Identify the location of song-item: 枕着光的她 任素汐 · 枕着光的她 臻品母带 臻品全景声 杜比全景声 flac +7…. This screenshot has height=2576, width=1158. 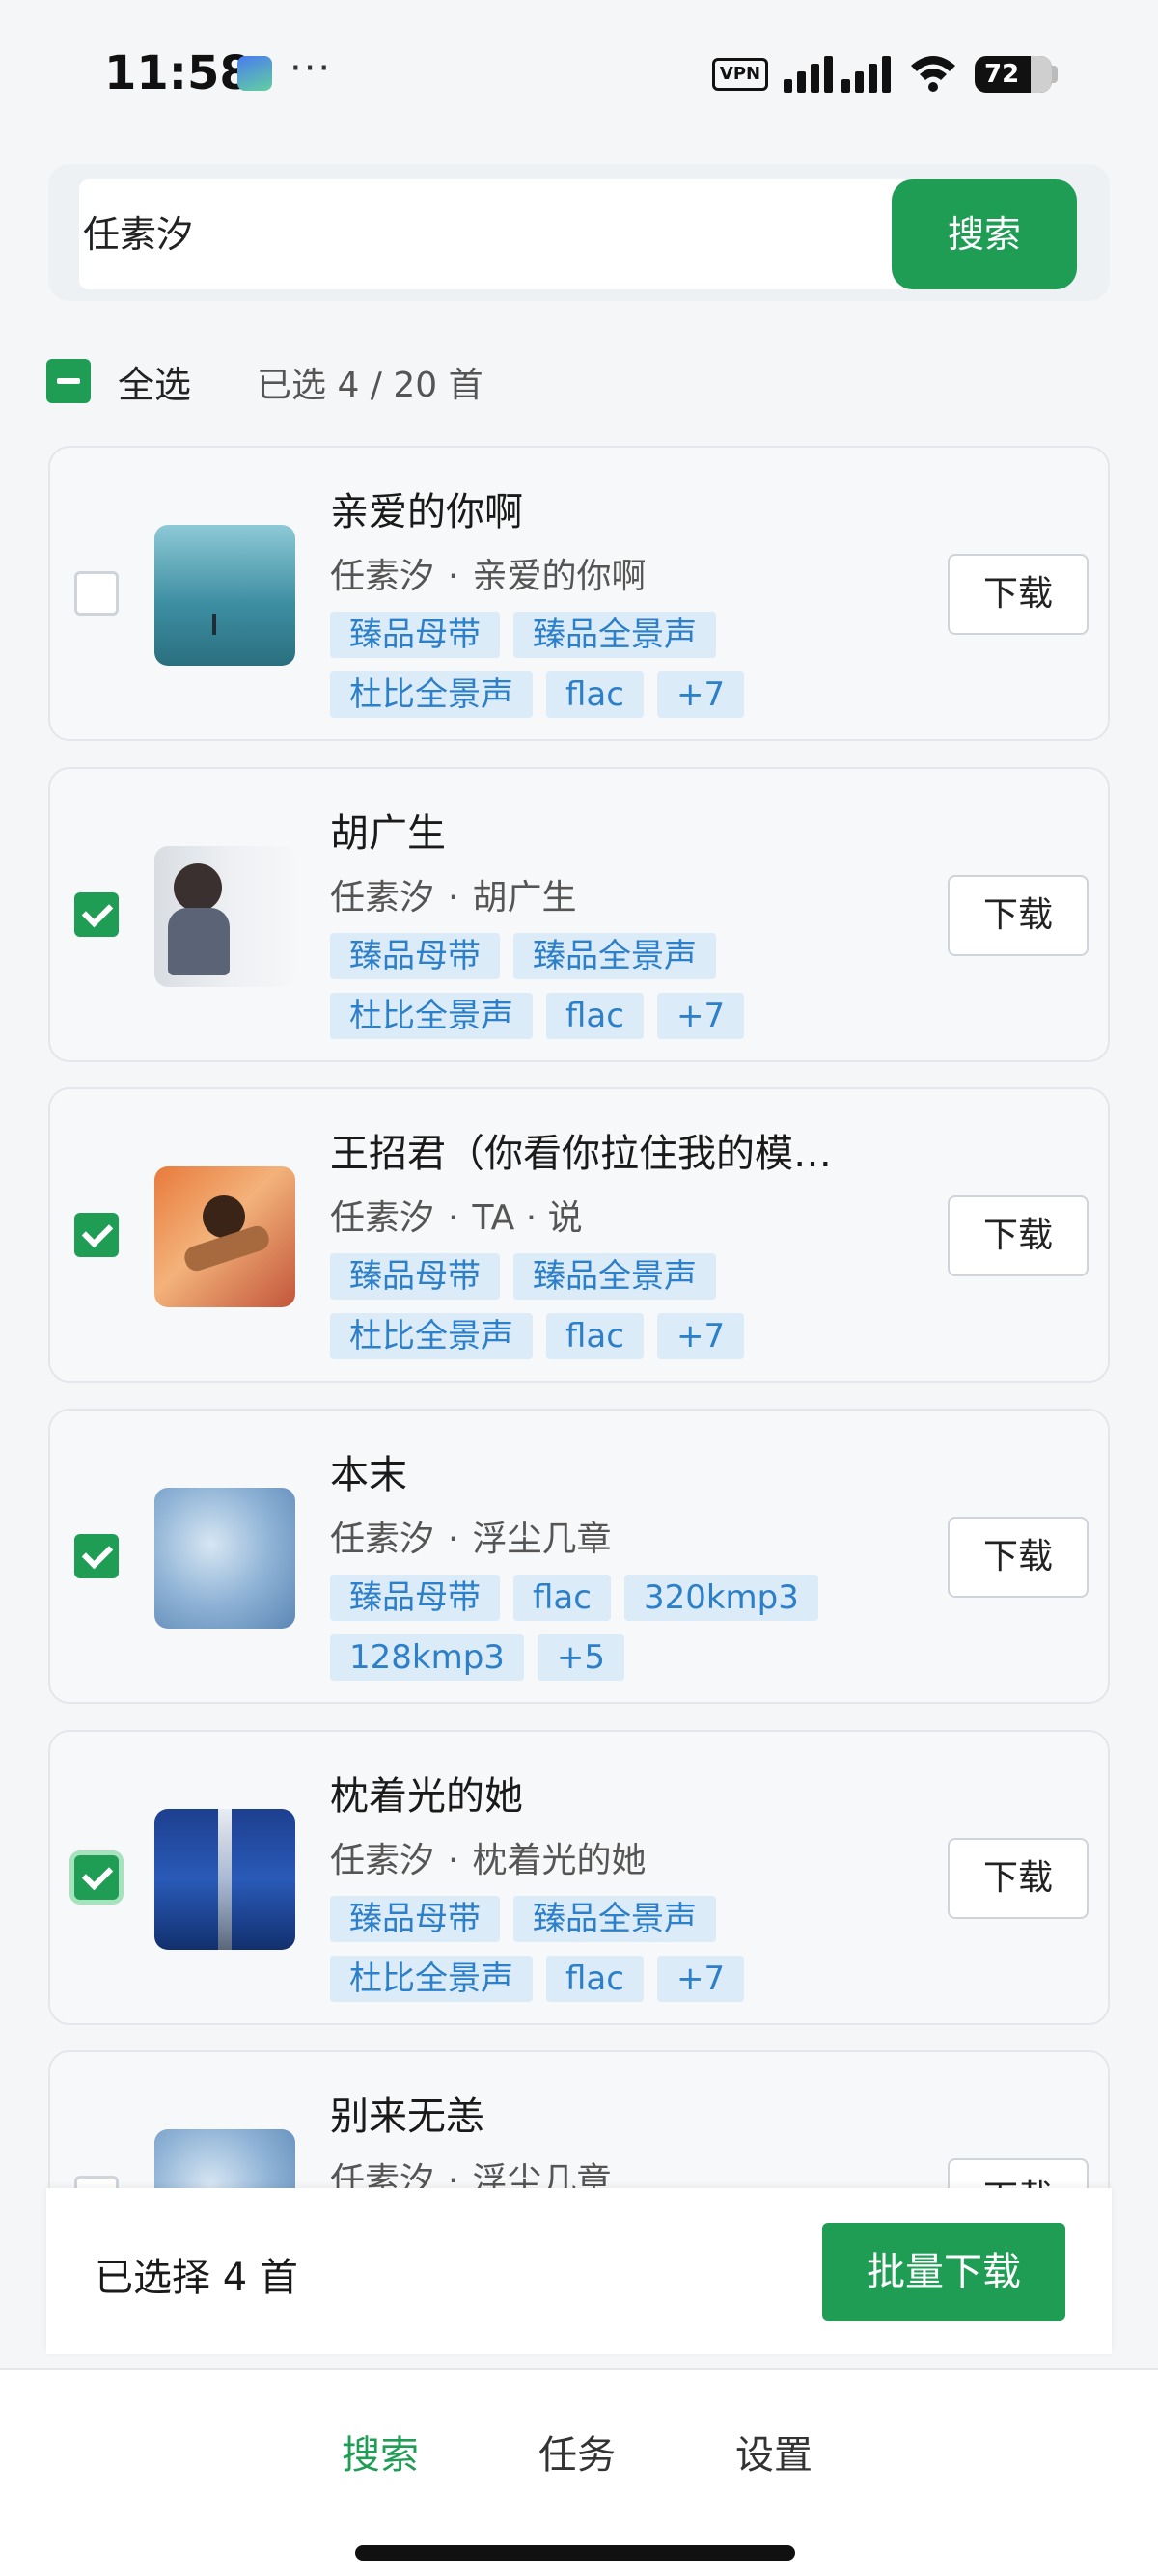
(579, 1877).